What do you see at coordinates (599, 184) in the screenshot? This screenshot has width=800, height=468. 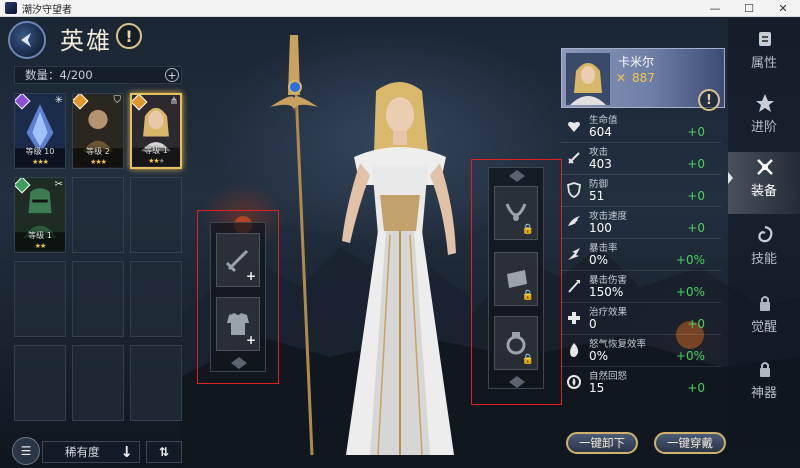 I see `stat-name: 防御` at bounding box center [599, 184].